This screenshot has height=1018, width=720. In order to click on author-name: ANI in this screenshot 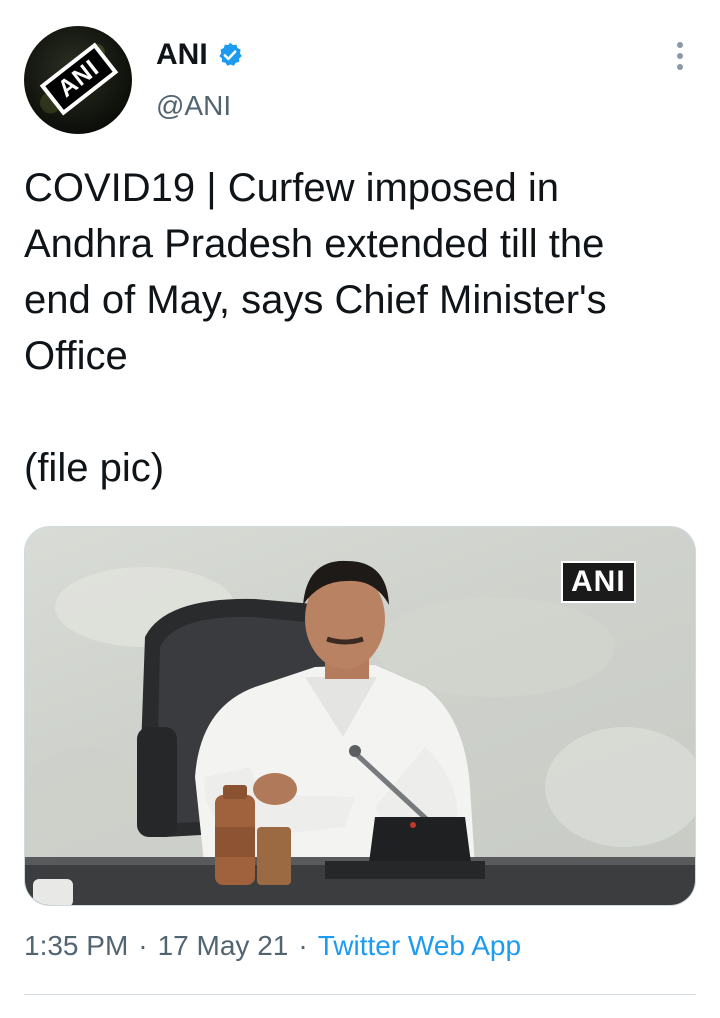, I will do `click(200, 55)`.